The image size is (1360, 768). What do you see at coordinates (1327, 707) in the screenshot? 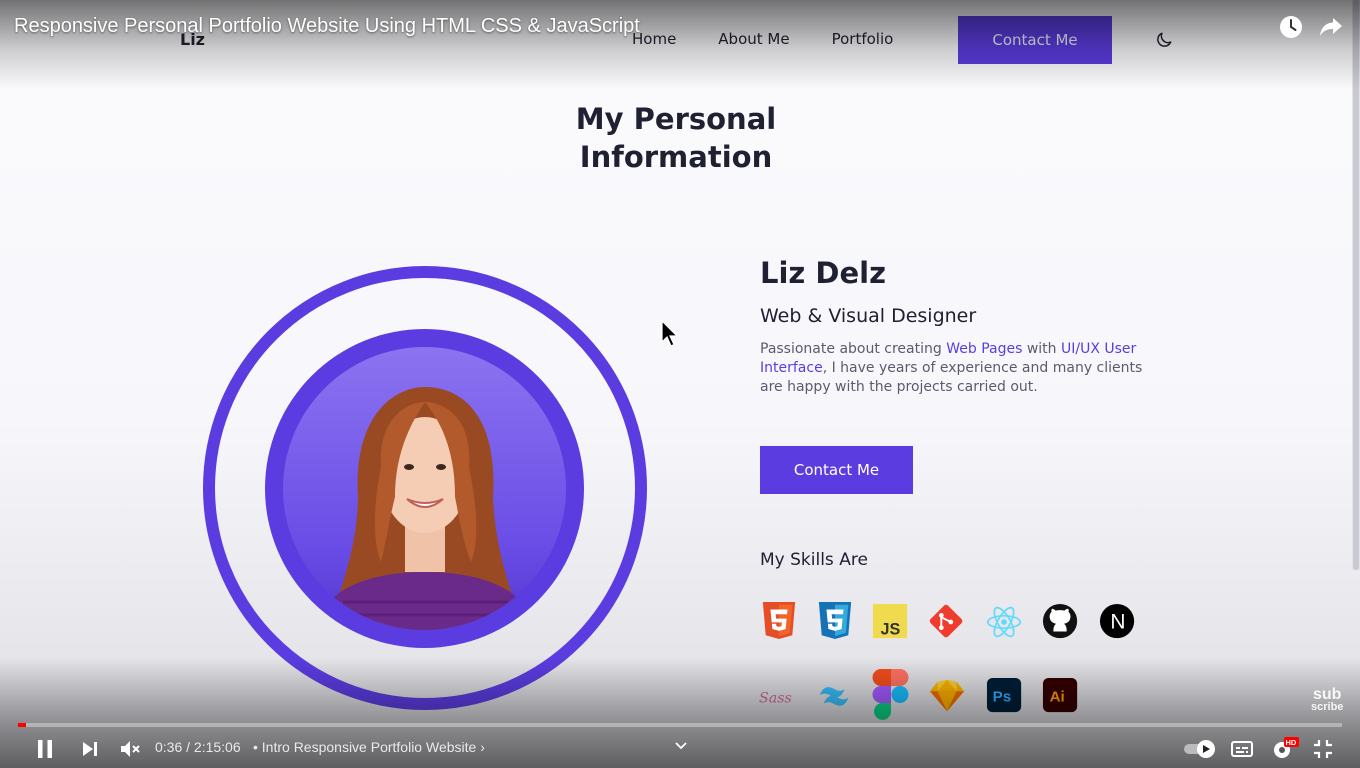
I see `subscribe-watermark-line2: scribe` at bounding box center [1327, 707].